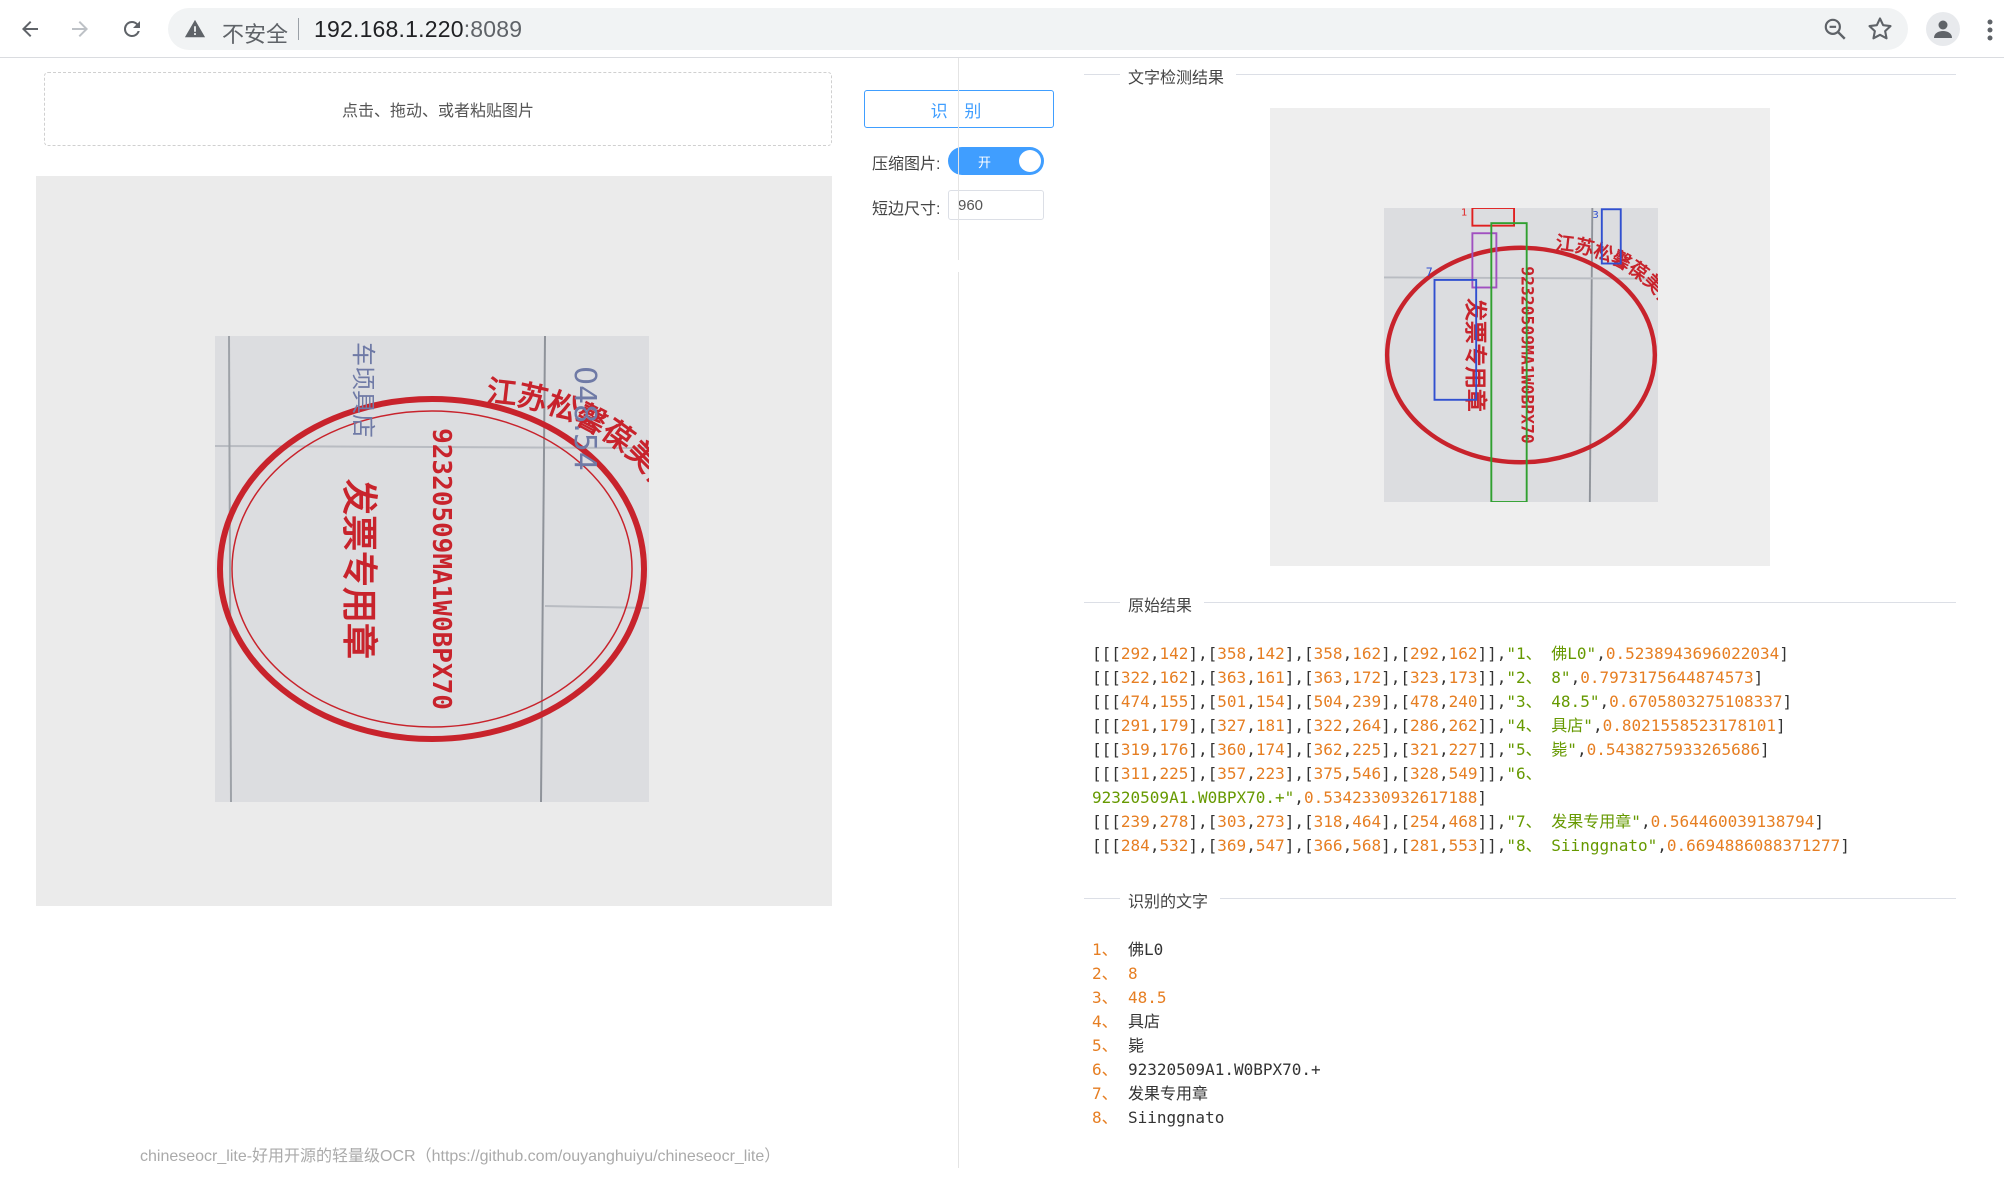 The height and width of the screenshot is (1204, 2004). Describe the element at coordinates (1990, 30) in the screenshot. I see `more-menu-icon` at that location.